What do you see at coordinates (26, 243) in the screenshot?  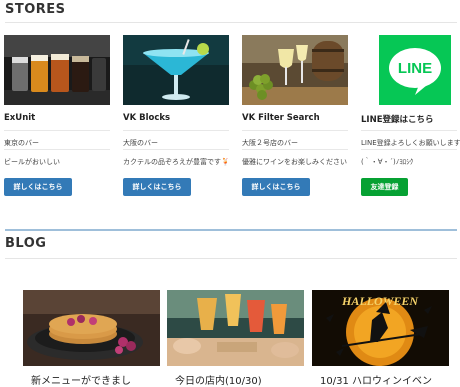 I see `blog-section-title: BLOG` at bounding box center [26, 243].